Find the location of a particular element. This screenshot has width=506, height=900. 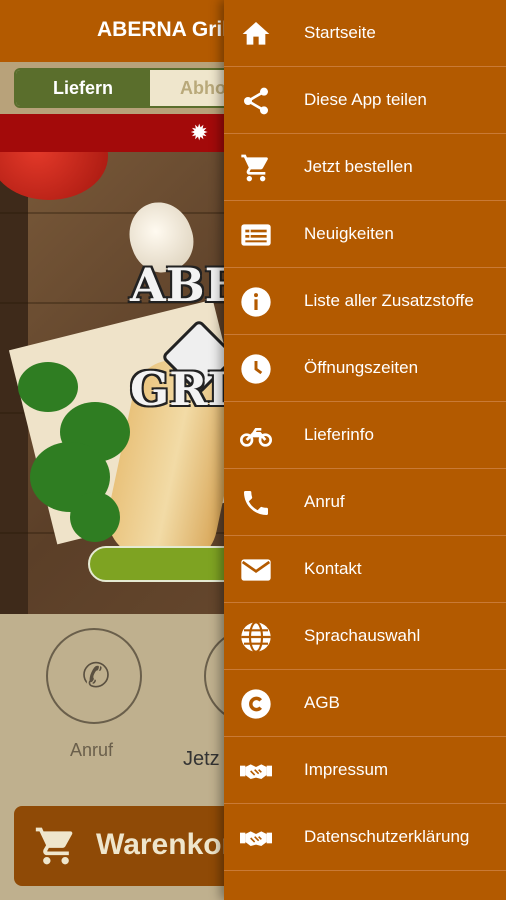

menu-item-call: Anruf is located at coordinates (365, 502).